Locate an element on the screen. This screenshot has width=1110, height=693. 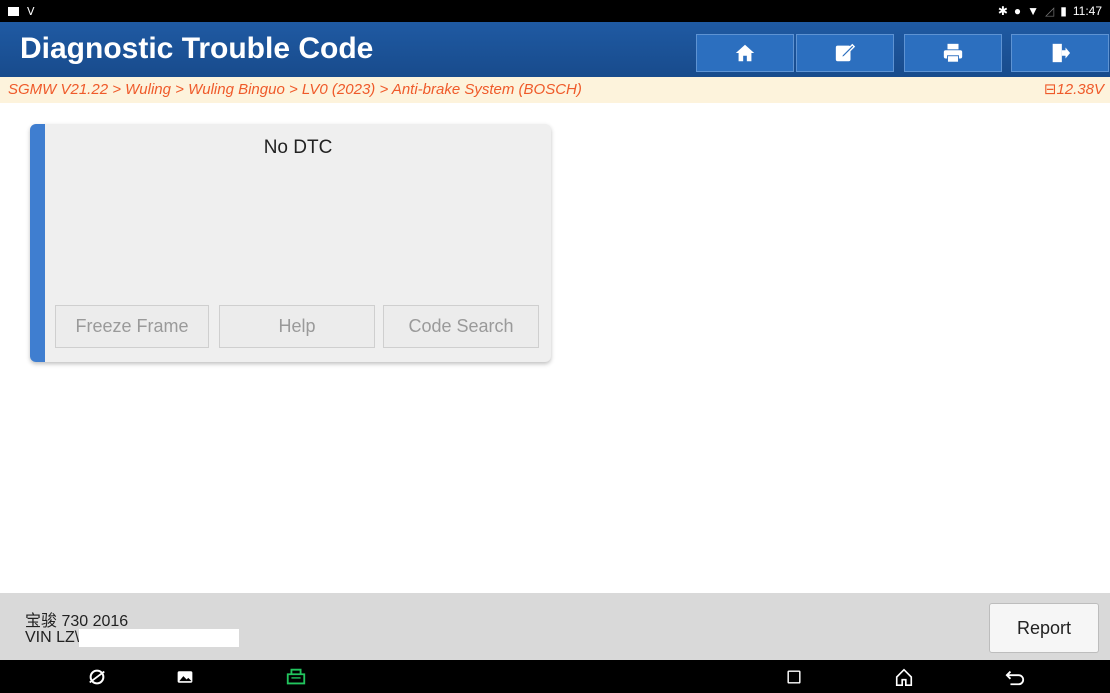
home-icon is located at coordinates (745, 53).